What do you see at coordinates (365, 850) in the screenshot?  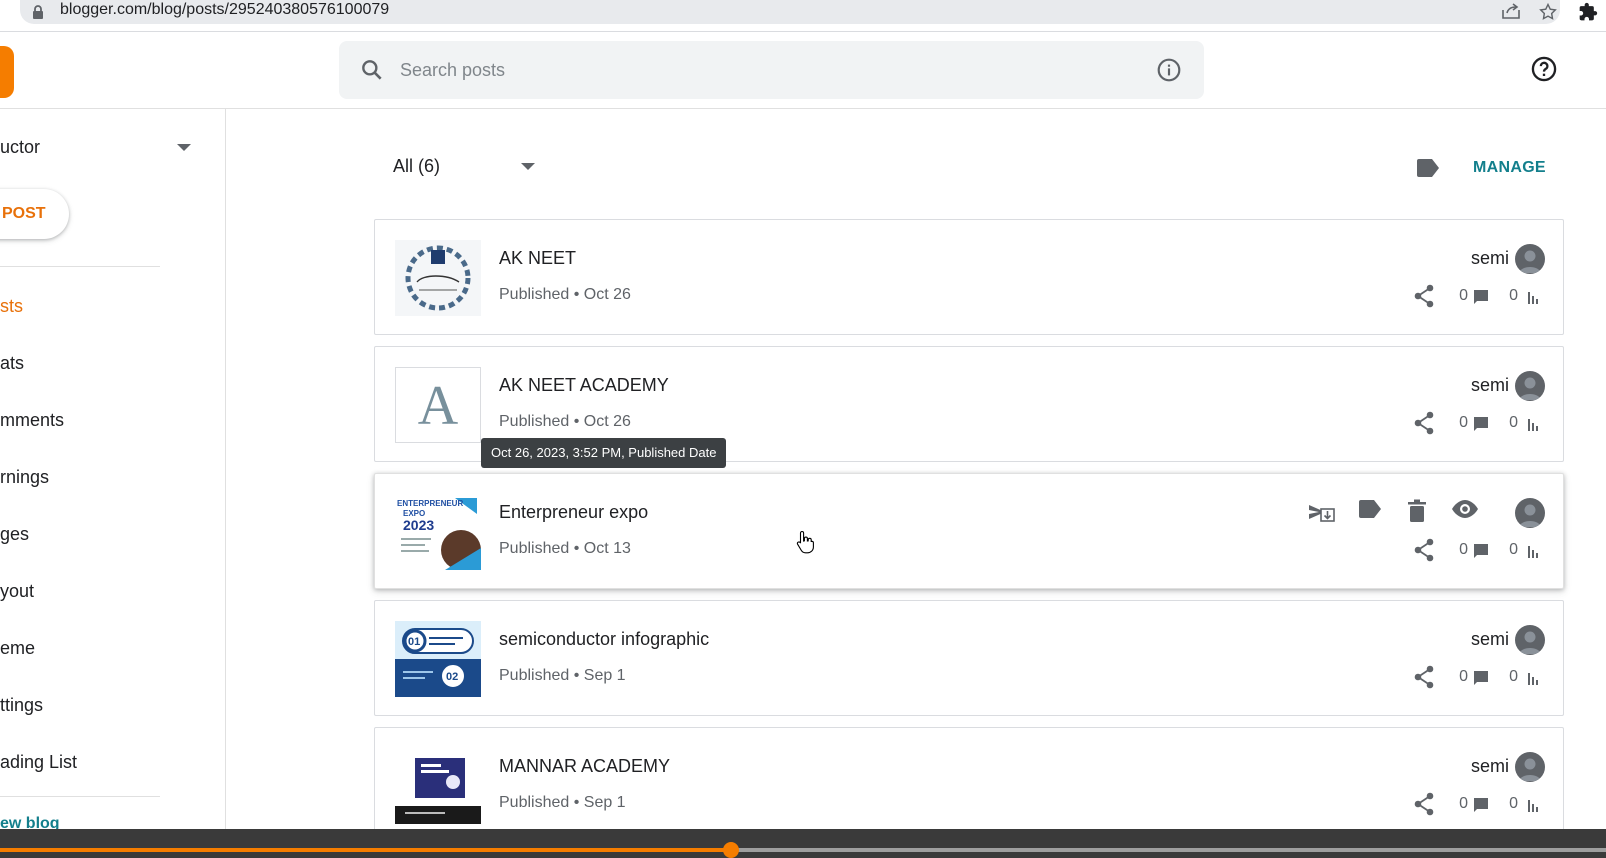 I see `video-progress-fill` at bounding box center [365, 850].